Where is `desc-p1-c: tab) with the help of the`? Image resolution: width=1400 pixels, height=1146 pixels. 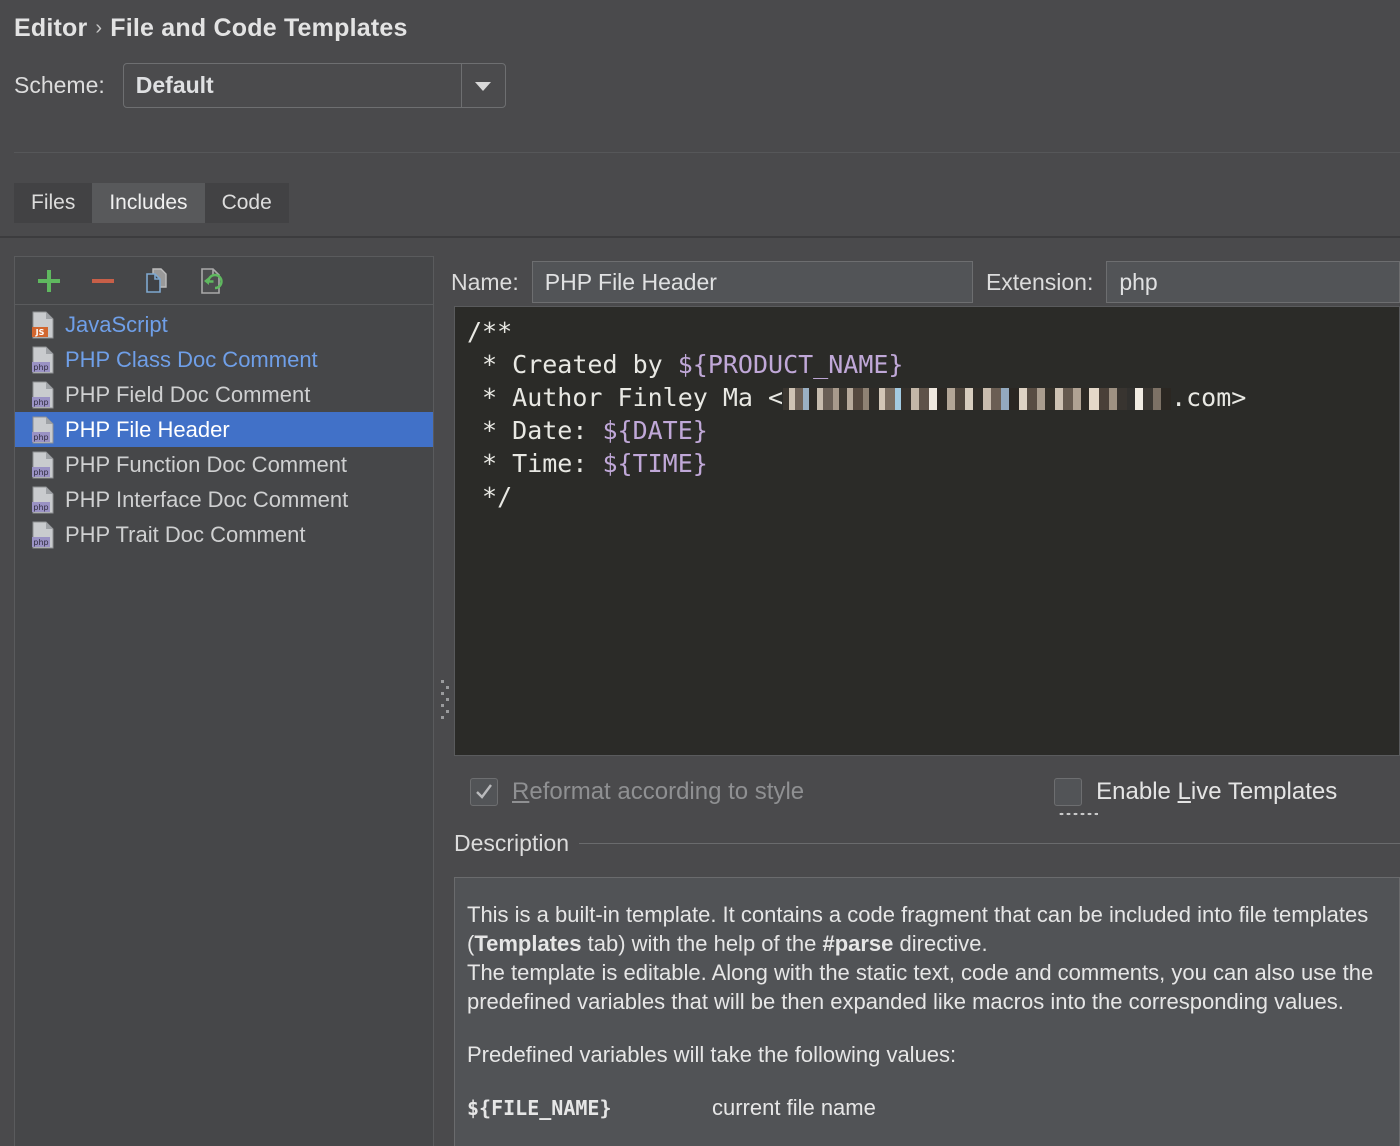
desc-p1-c: tab) with the help of the is located at coordinates (702, 943).